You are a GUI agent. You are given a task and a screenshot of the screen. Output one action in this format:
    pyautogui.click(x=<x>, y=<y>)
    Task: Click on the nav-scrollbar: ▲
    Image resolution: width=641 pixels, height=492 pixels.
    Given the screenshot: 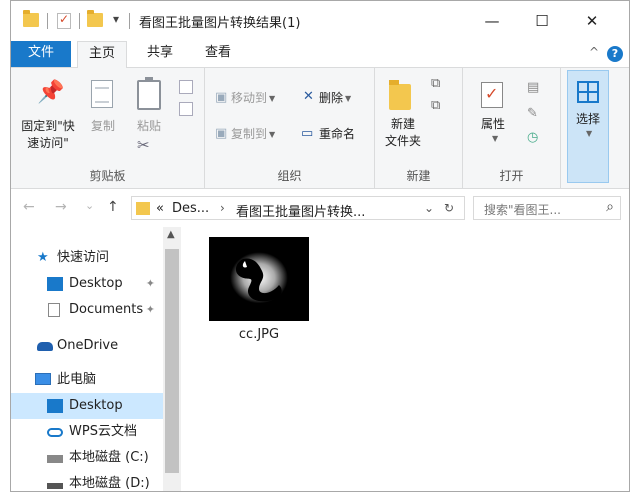 What is the action you would take?
    pyautogui.click(x=172, y=359)
    